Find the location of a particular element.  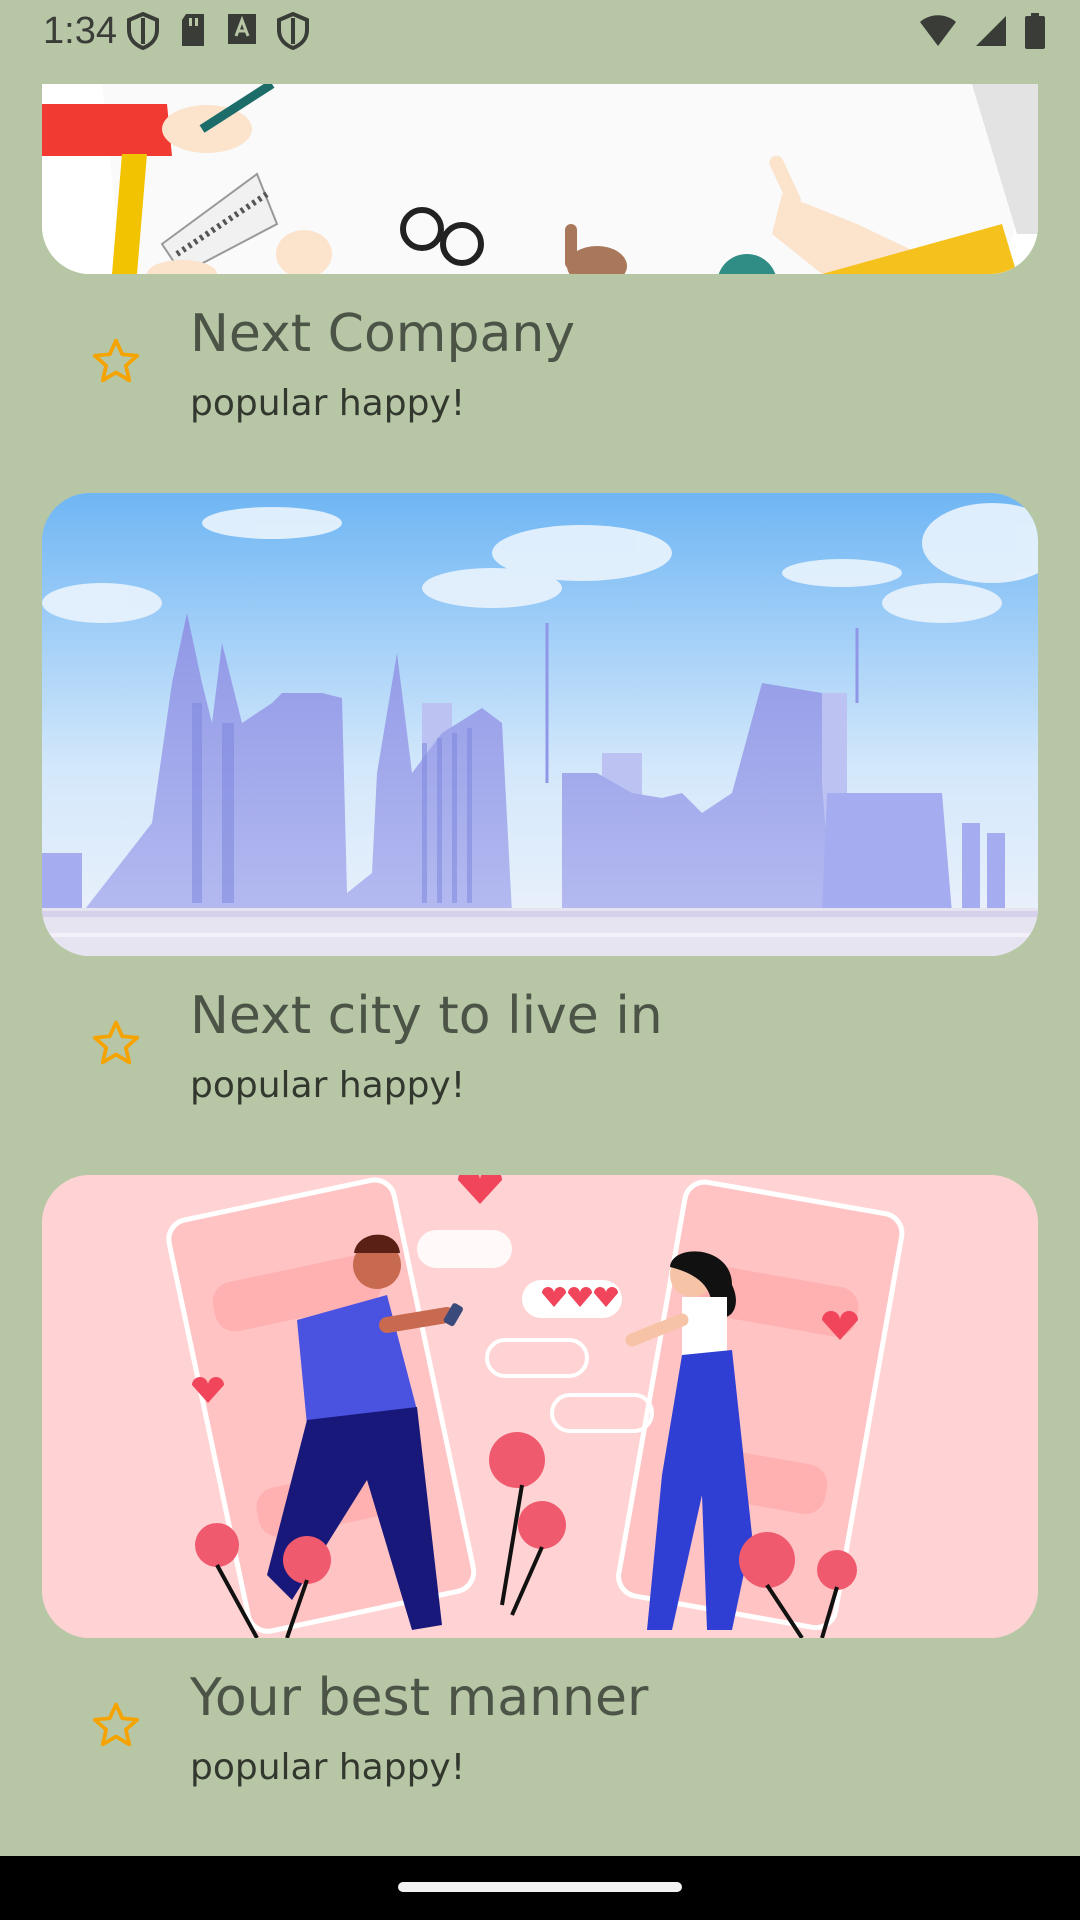

item-title: Next city to live in is located at coordinates (426, 1016).